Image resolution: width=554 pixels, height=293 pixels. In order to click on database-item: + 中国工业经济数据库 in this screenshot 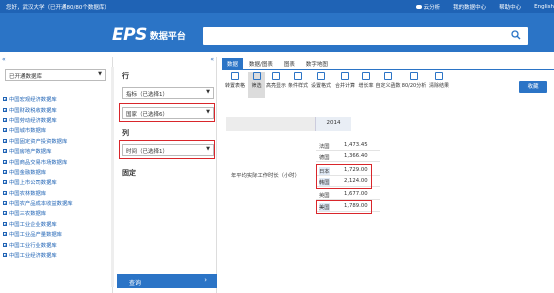, I will do `click(55, 255)`.